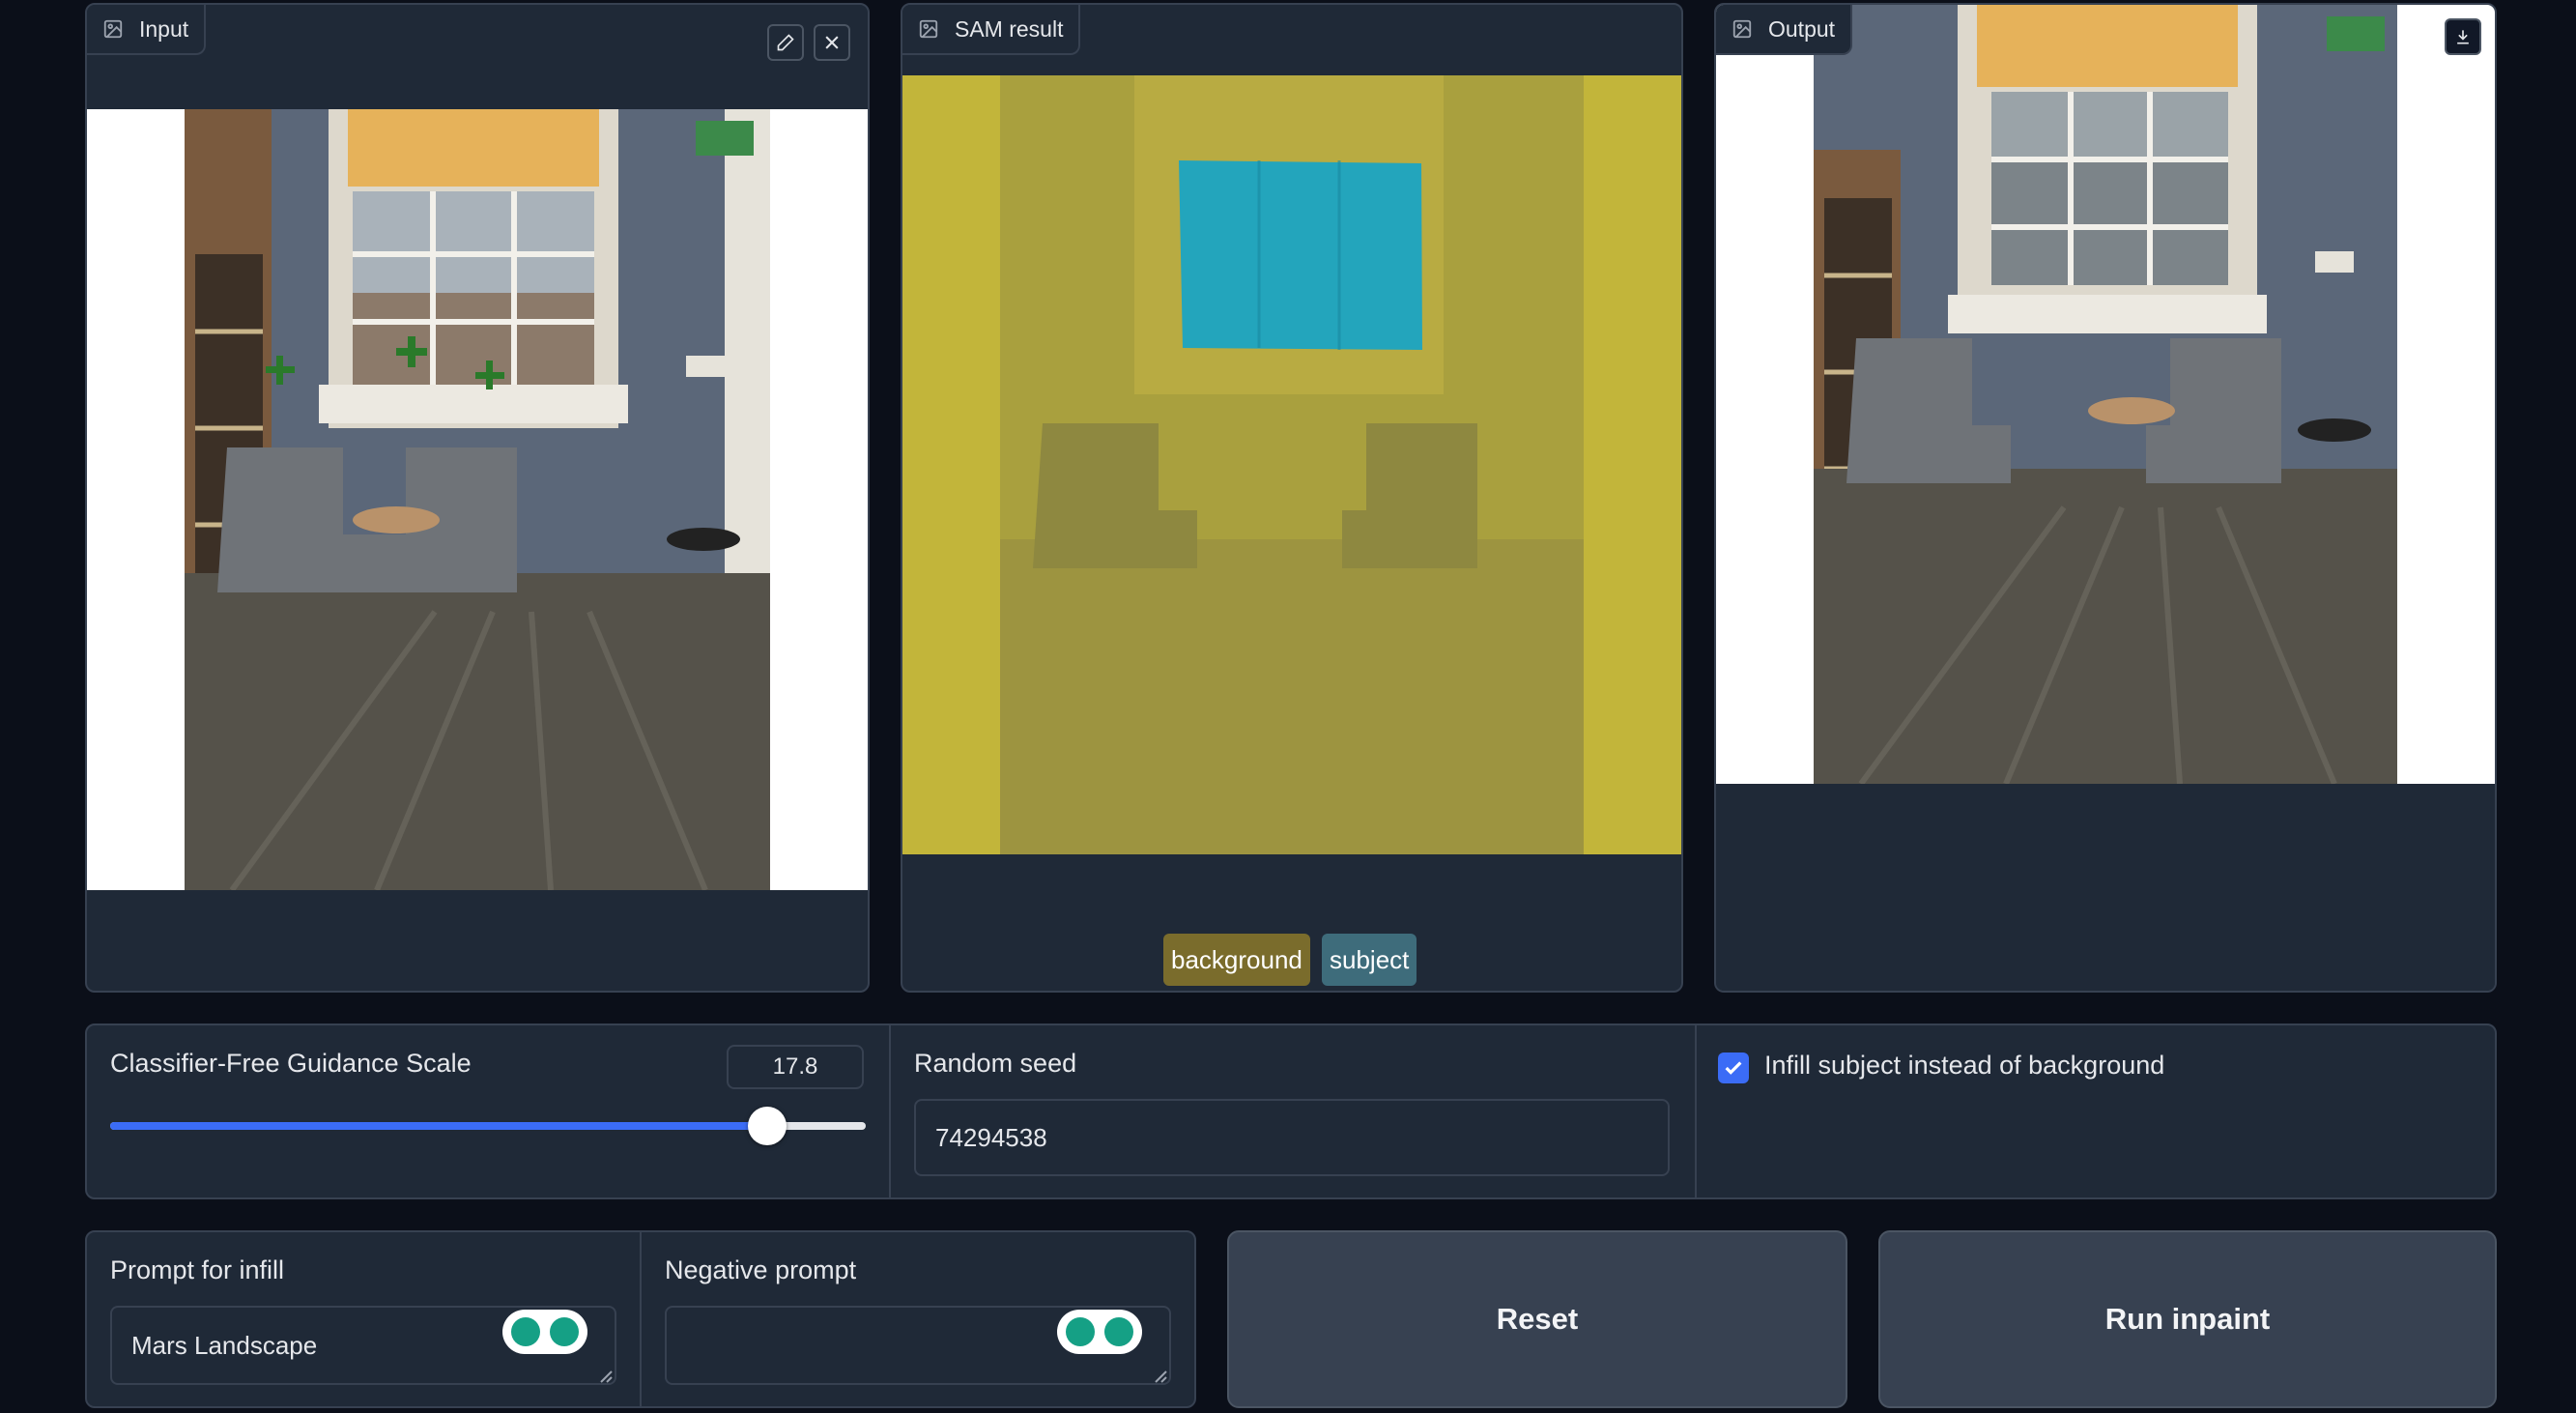 The height and width of the screenshot is (1413, 2576). What do you see at coordinates (1370, 960) in the screenshot?
I see `legend-subject: subject` at bounding box center [1370, 960].